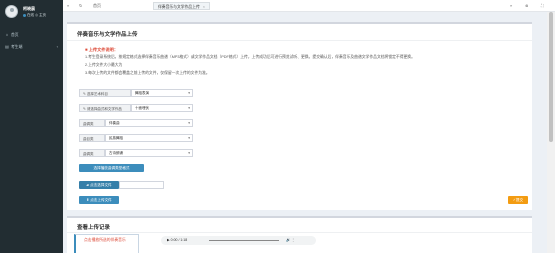 The width and height of the screenshot is (555, 253). Describe the element at coordinates (102, 49) in the screenshot. I see `notice-title: ■ 上传文件说明：` at that location.